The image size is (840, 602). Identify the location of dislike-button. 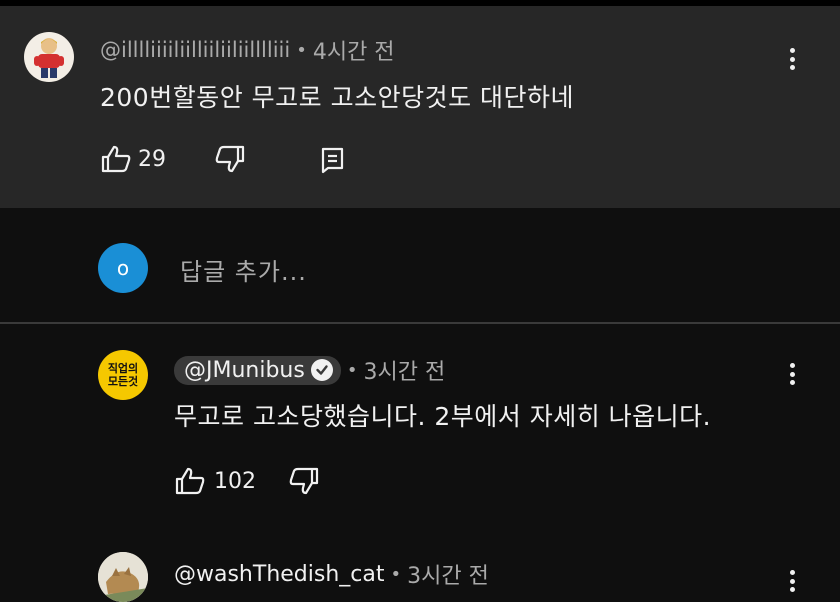
(230, 159).